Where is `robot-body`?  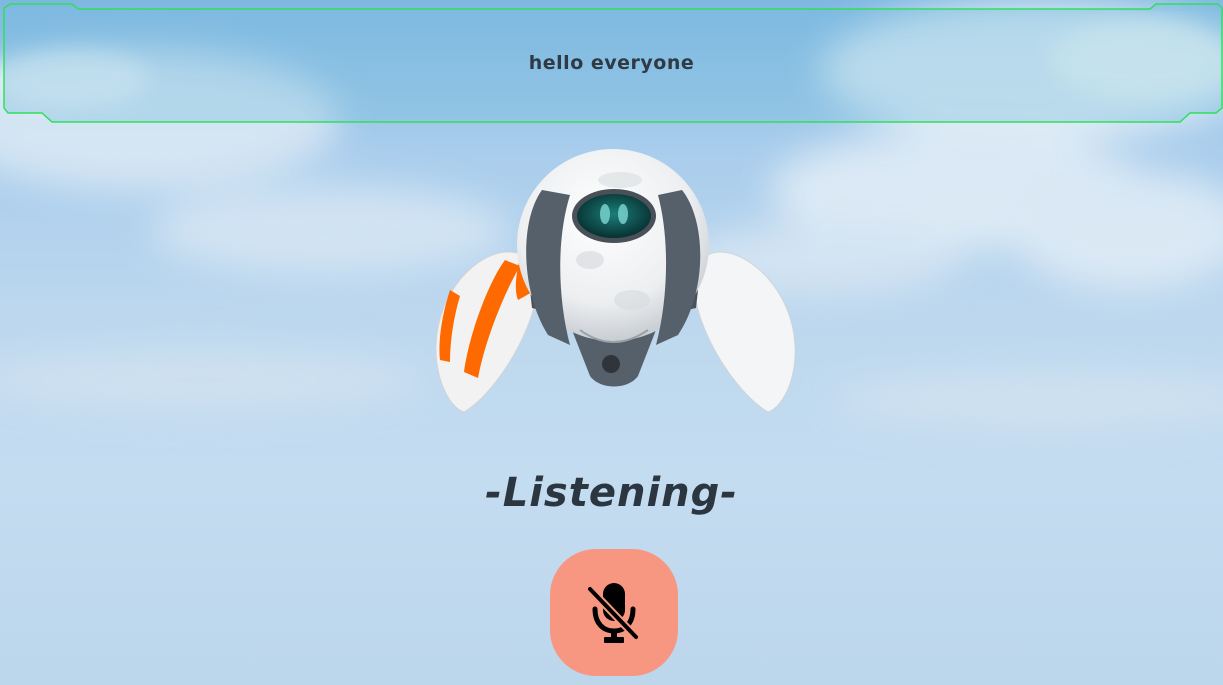 robot-body is located at coordinates (613, 247).